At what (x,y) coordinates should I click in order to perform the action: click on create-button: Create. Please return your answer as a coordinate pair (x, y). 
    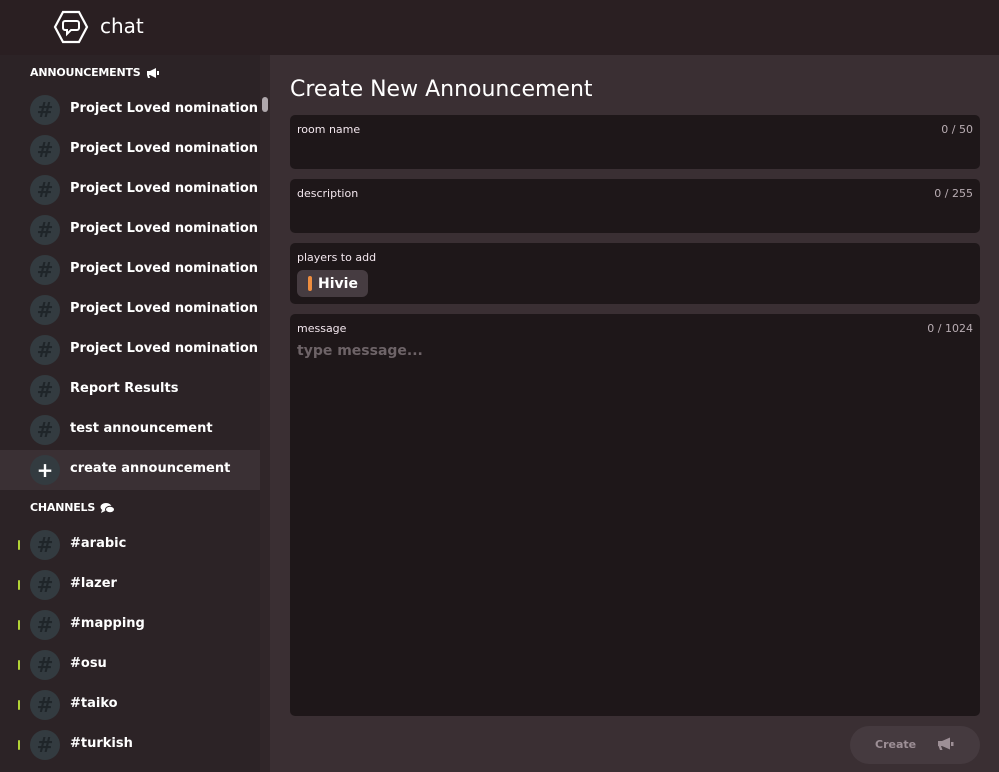
    Looking at the image, I should click on (915, 745).